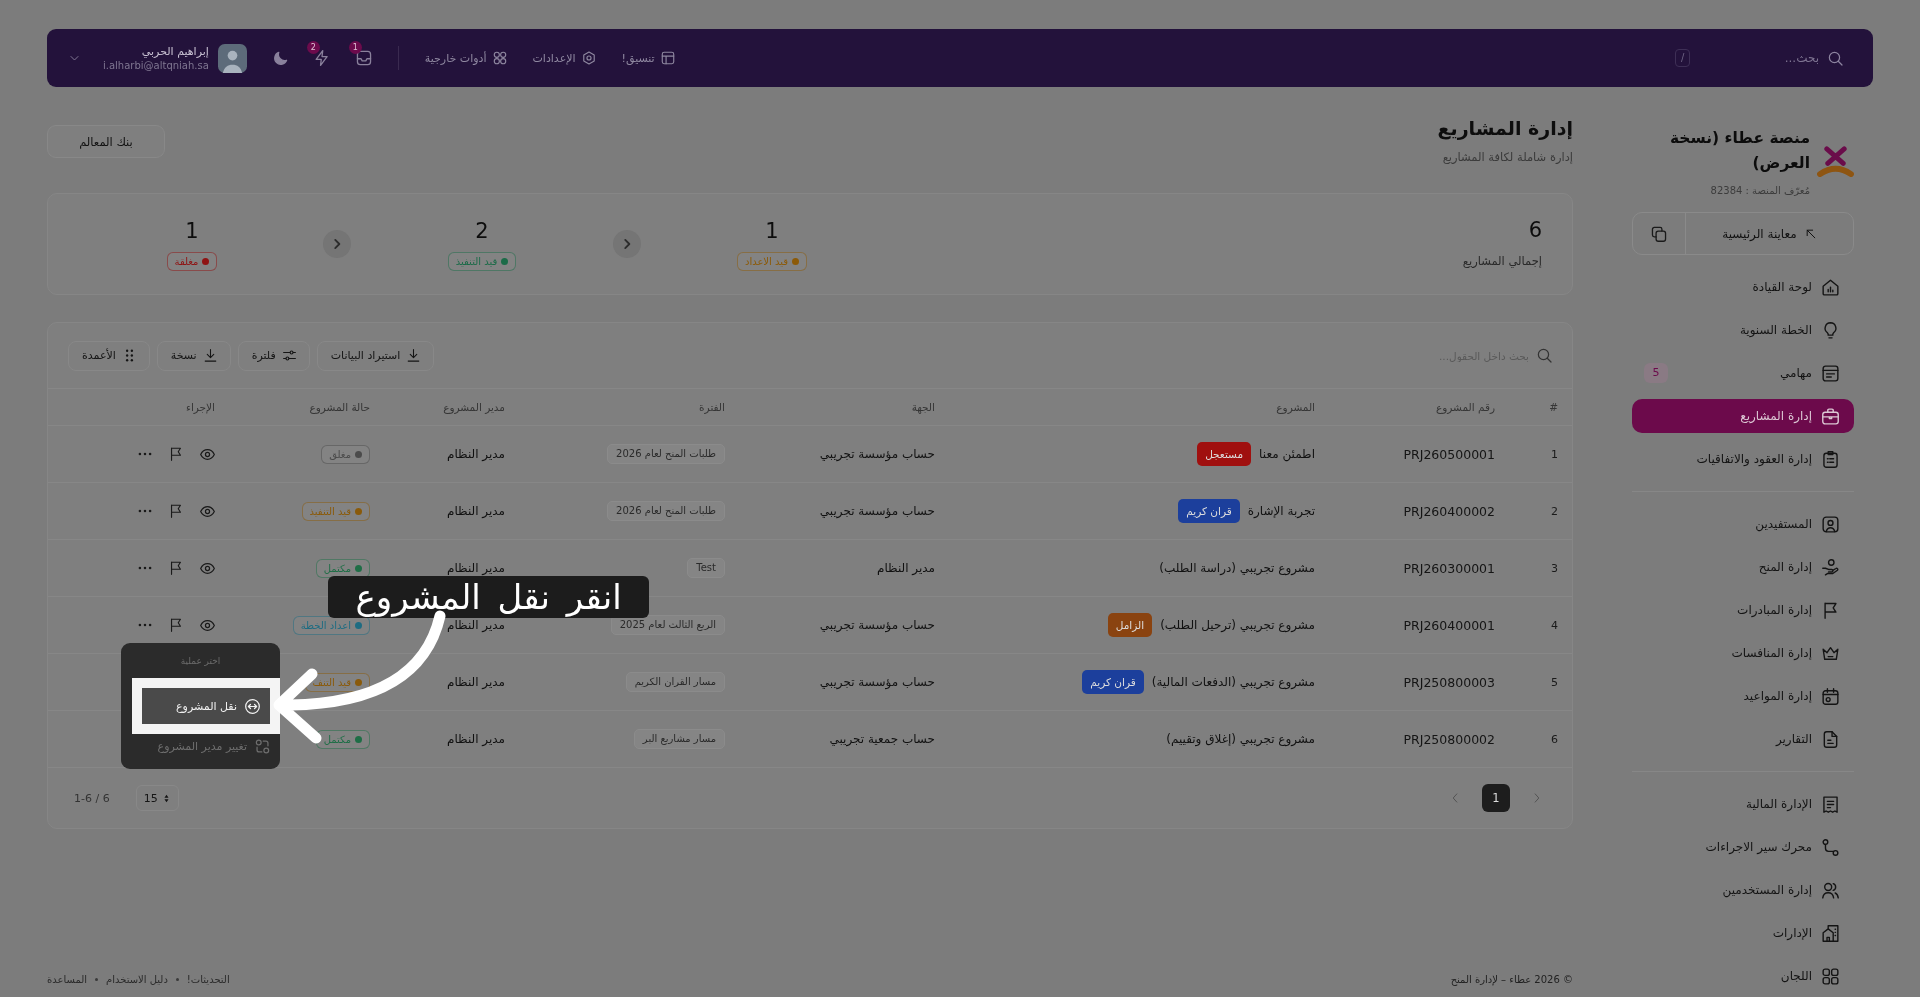 This screenshot has height=997, width=1920. Describe the element at coordinates (375, 355) in the screenshot. I see `toolbar-button: استيراد البيانات` at that location.